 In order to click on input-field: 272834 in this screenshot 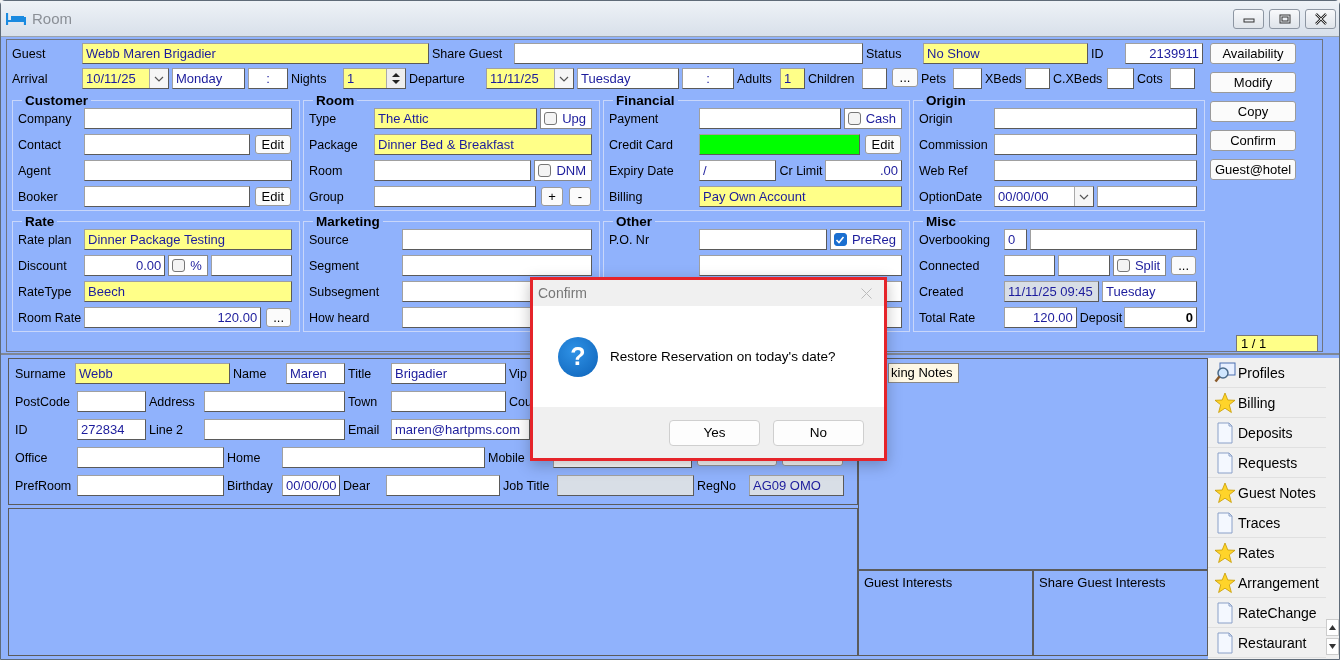, I will do `click(111, 429)`.